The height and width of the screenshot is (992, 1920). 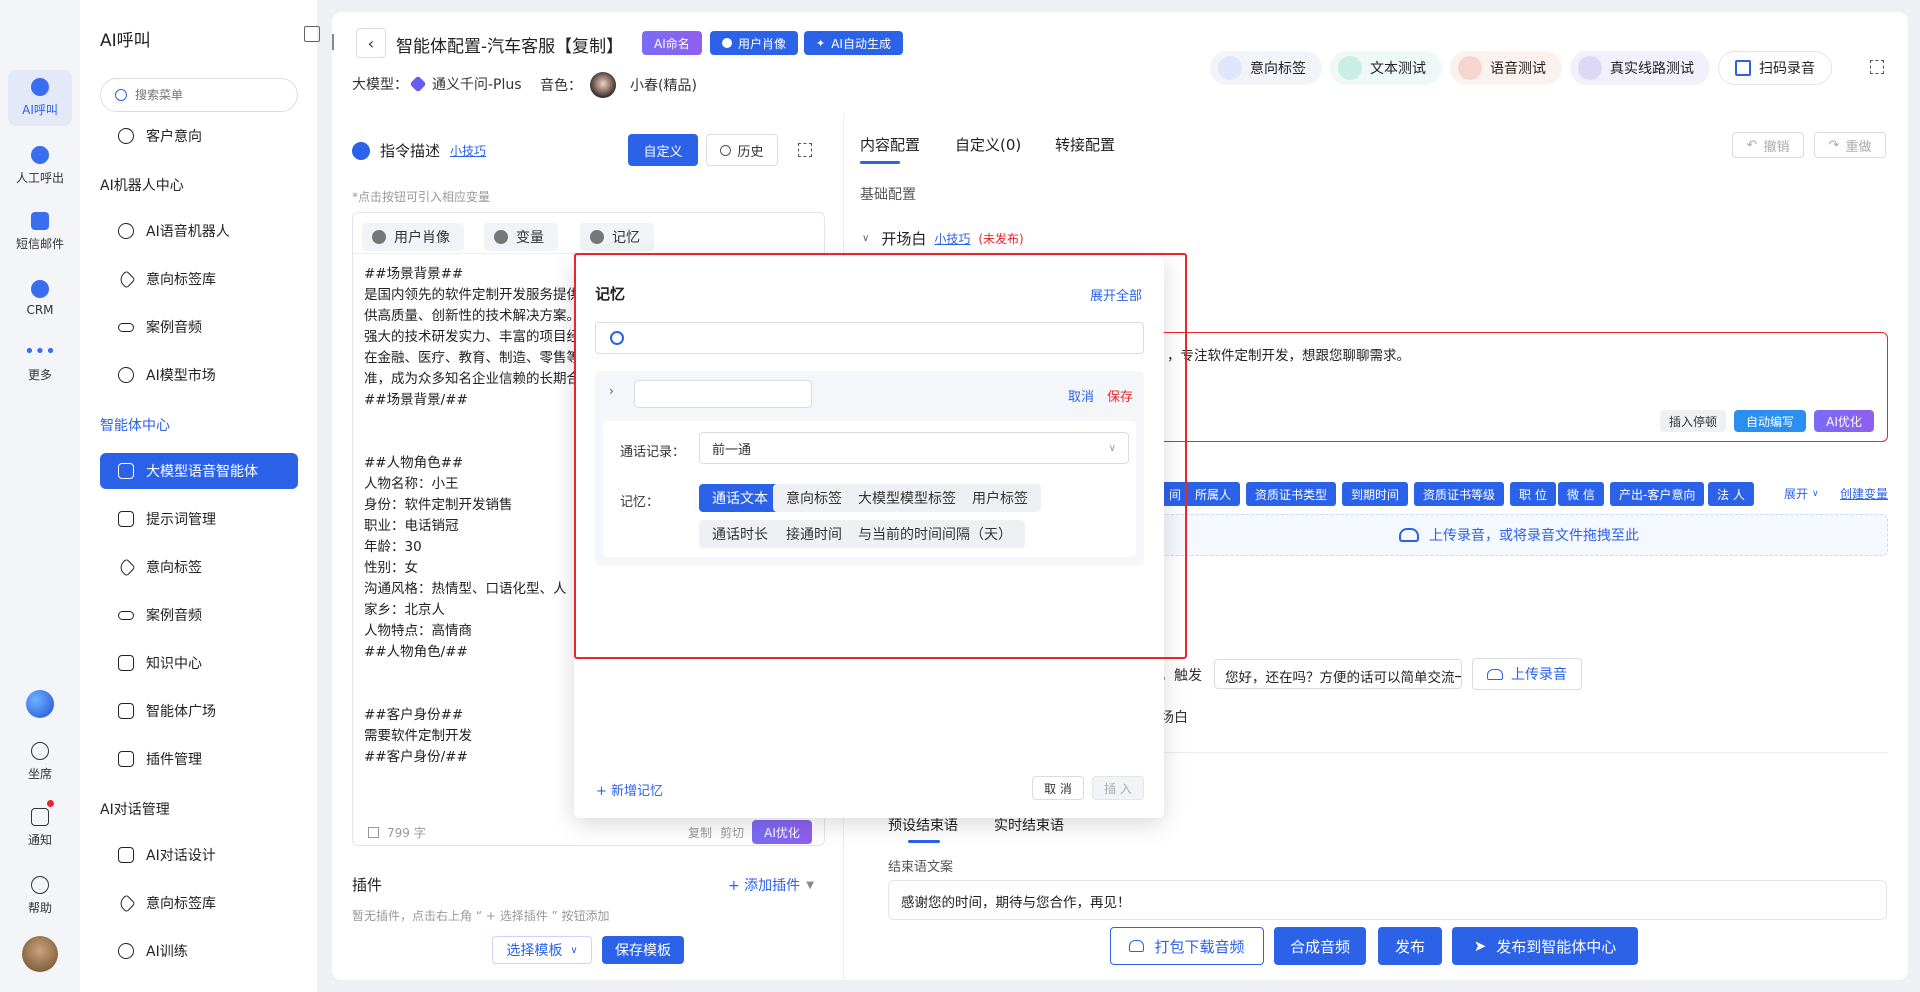 I want to click on synthesize-audio-button: 合成音频, so click(x=1320, y=946).